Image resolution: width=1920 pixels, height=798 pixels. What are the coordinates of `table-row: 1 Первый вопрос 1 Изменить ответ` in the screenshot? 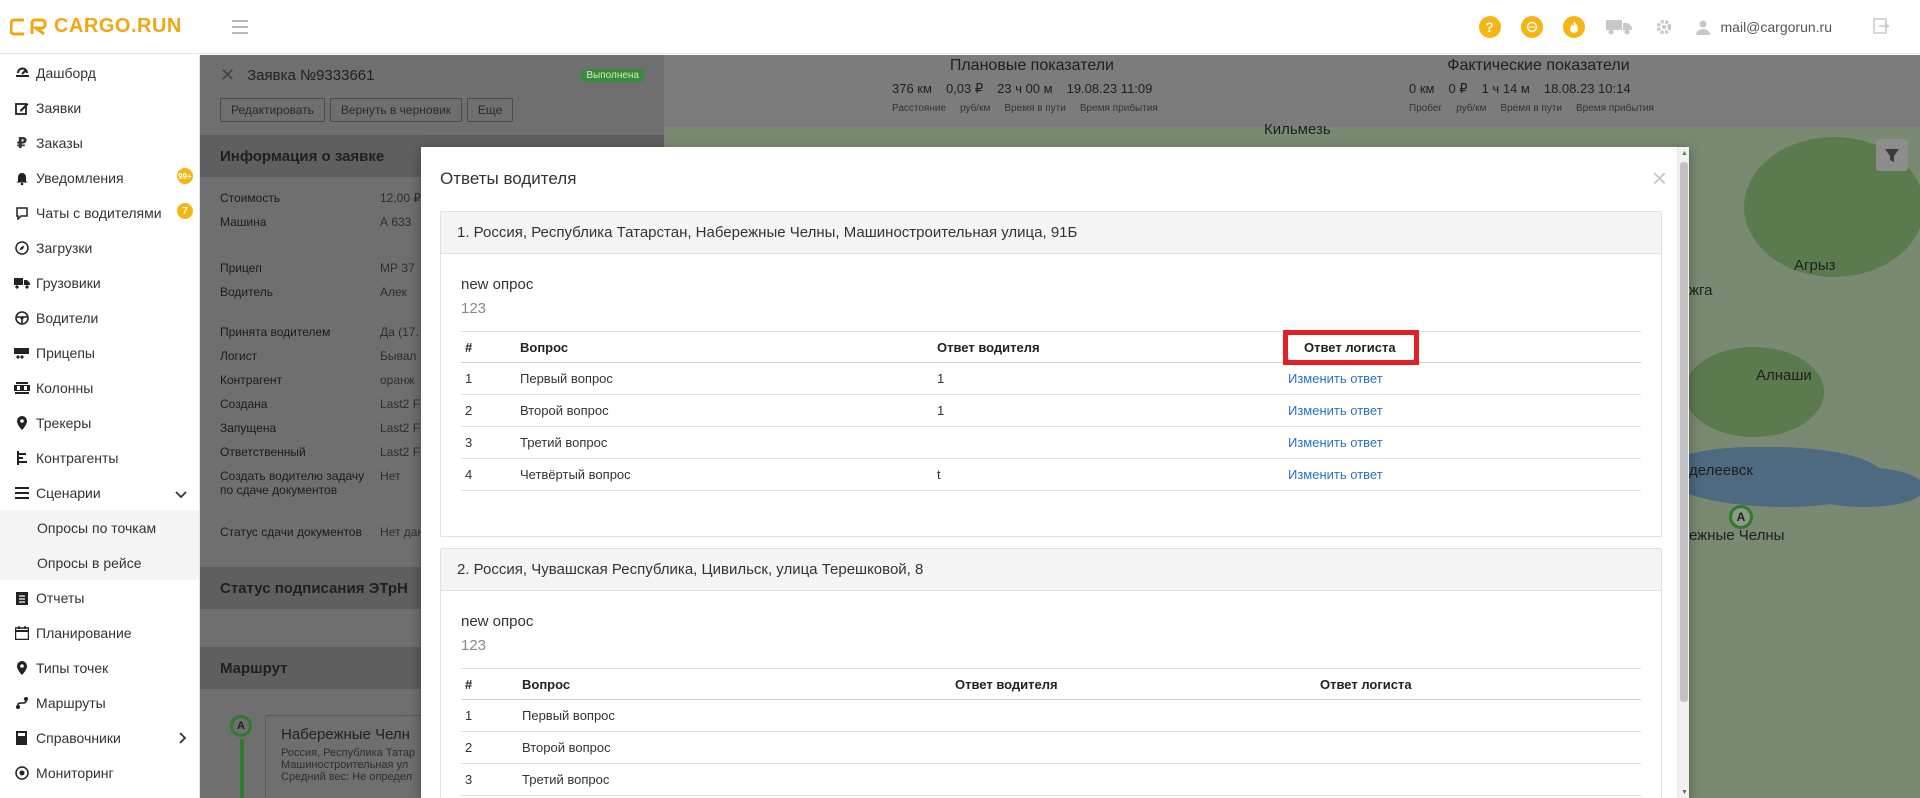 It's located at (1051, 378).